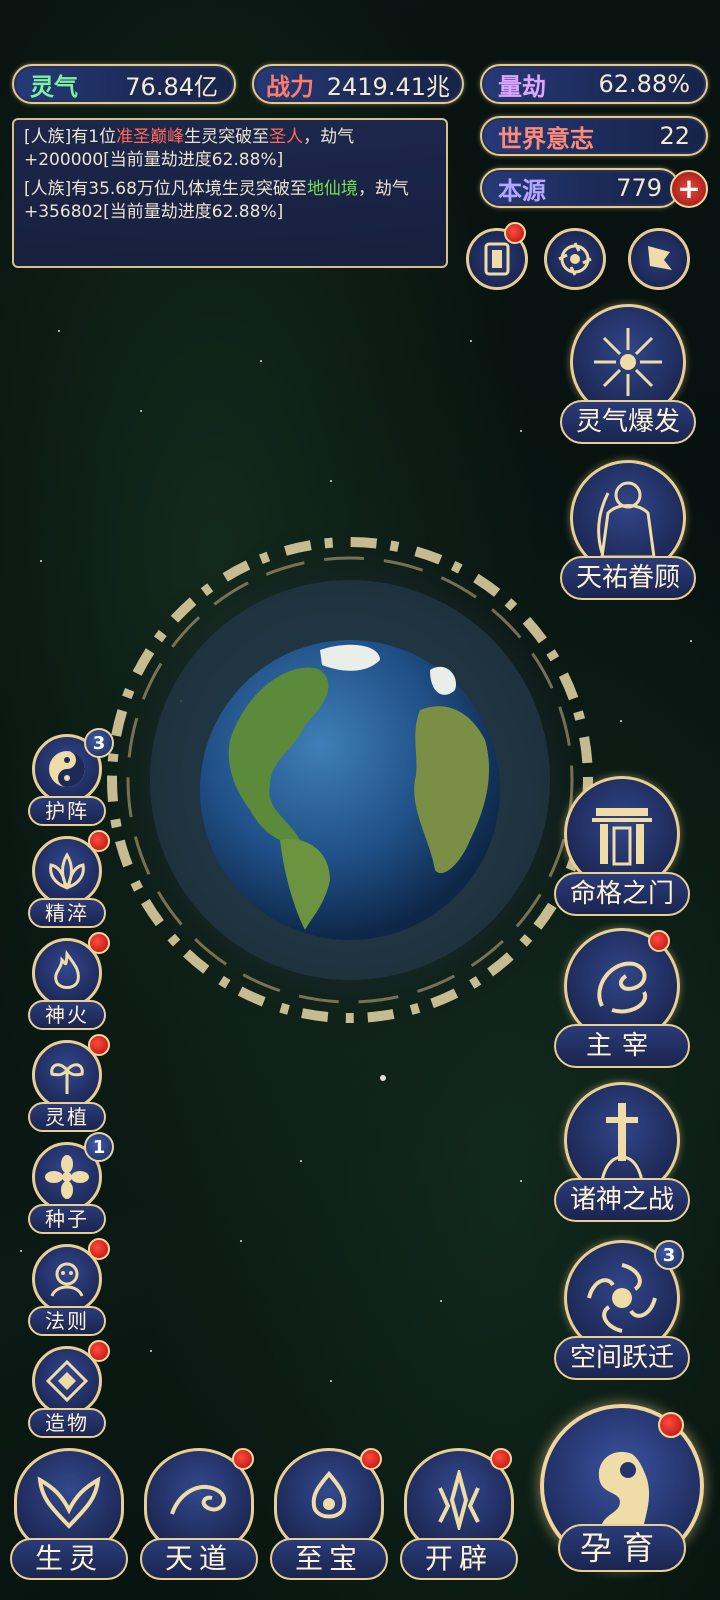 The image size is (720, 1600). What do you see at coordinates (622, 998) in the screenshot?
I see `dominator-button: 主宰` at bounding box center [622, 998].